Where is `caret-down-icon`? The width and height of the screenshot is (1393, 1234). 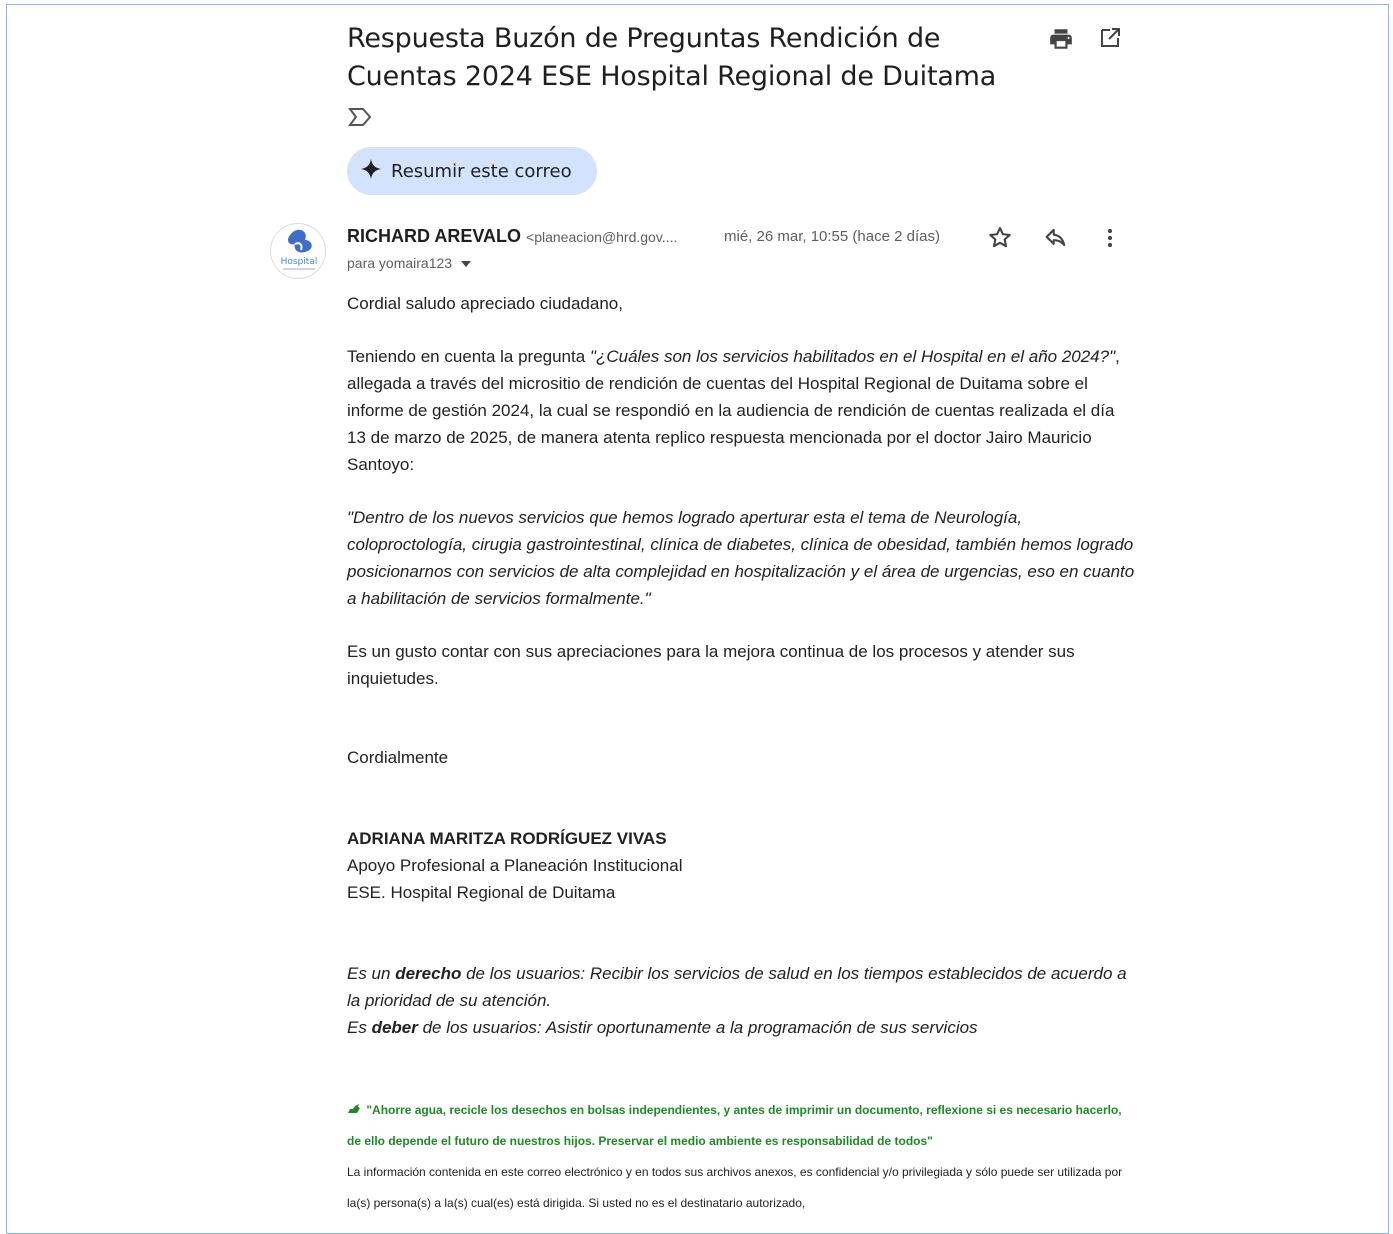 caret-down-icon is located at coordinates (464, 263).